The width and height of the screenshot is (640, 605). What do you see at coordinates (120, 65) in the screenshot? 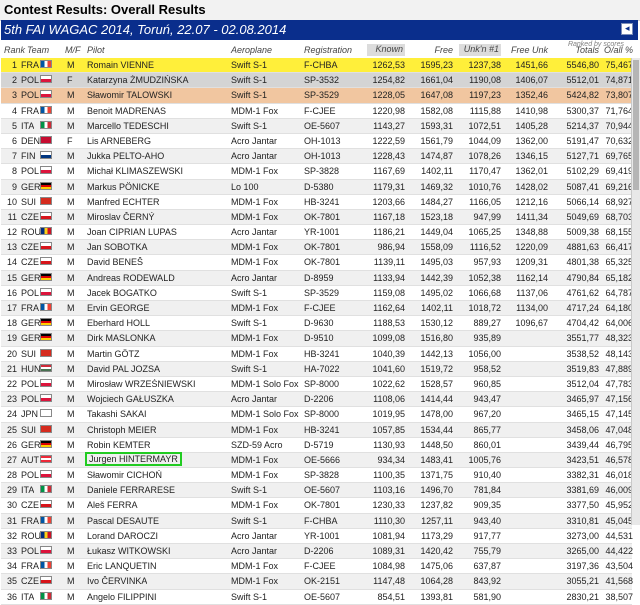
I see `cell-pilot: Romain VIENNE` at bounding box center [120, 65].